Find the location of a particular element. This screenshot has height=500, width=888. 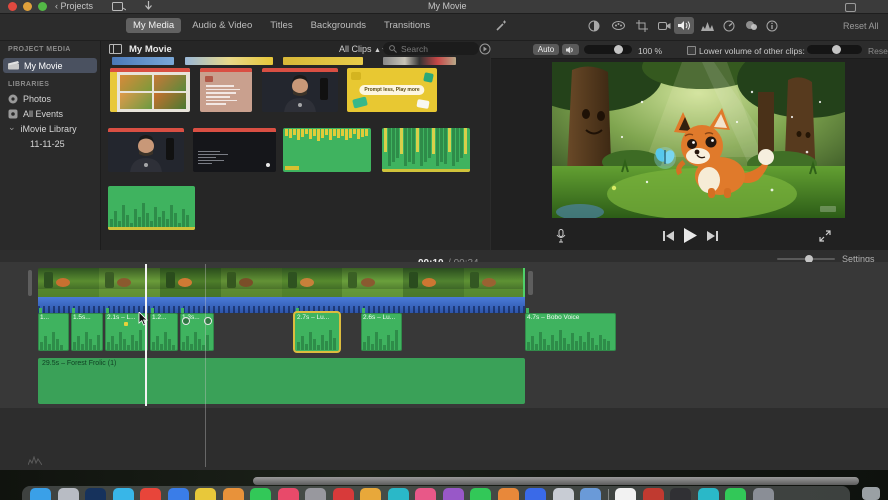

playhead is located at coordinates (146, 335).